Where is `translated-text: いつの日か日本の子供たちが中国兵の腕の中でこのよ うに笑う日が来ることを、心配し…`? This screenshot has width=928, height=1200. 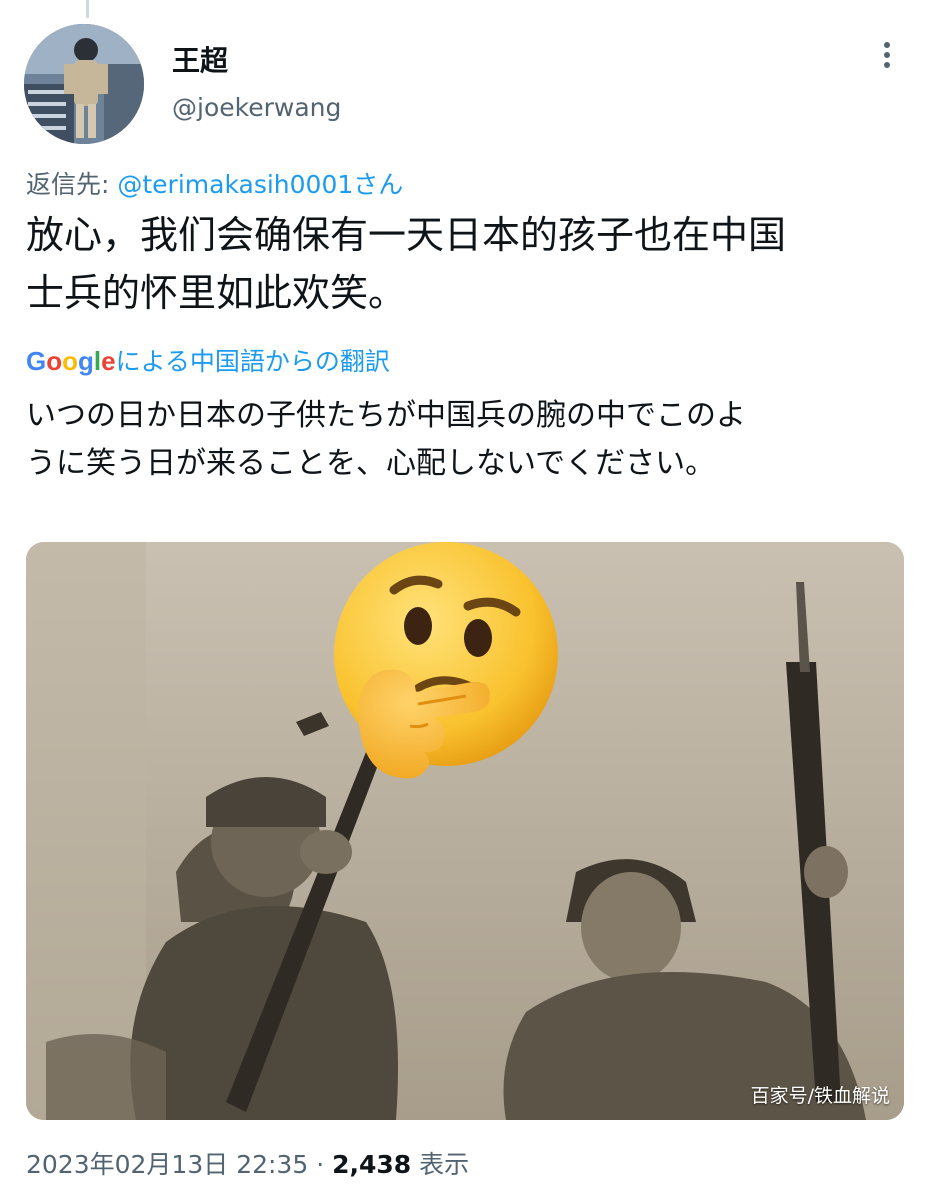 translated-text: いつの日か日本の子供たちが中国兵の腕の中でこのよ うに笑う日が来ることを、心配し… is located at coordinates (466, 440).